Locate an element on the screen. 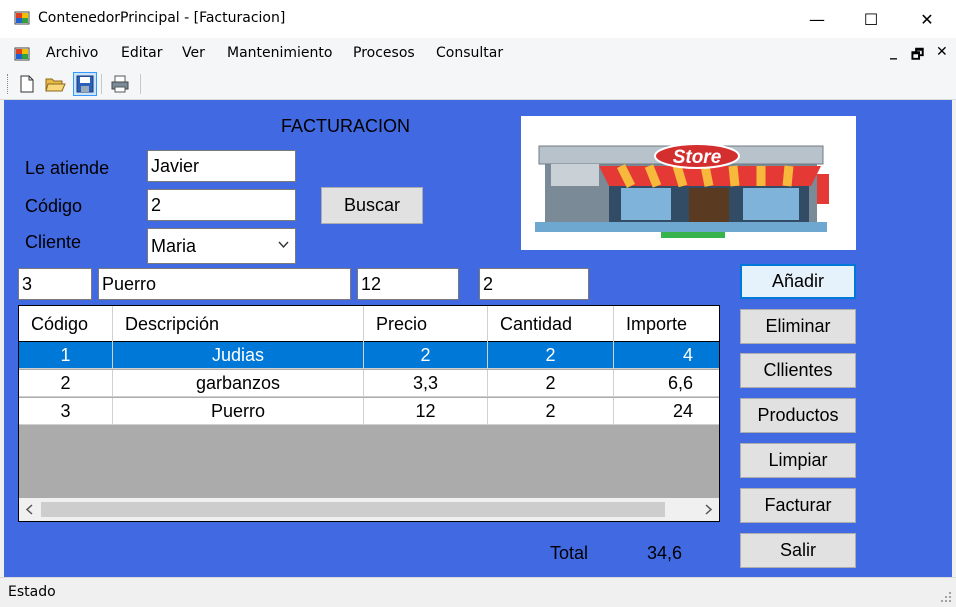 The image size is (956, 607). menu-archivo: Archivo is located at coordinates (72, 53).